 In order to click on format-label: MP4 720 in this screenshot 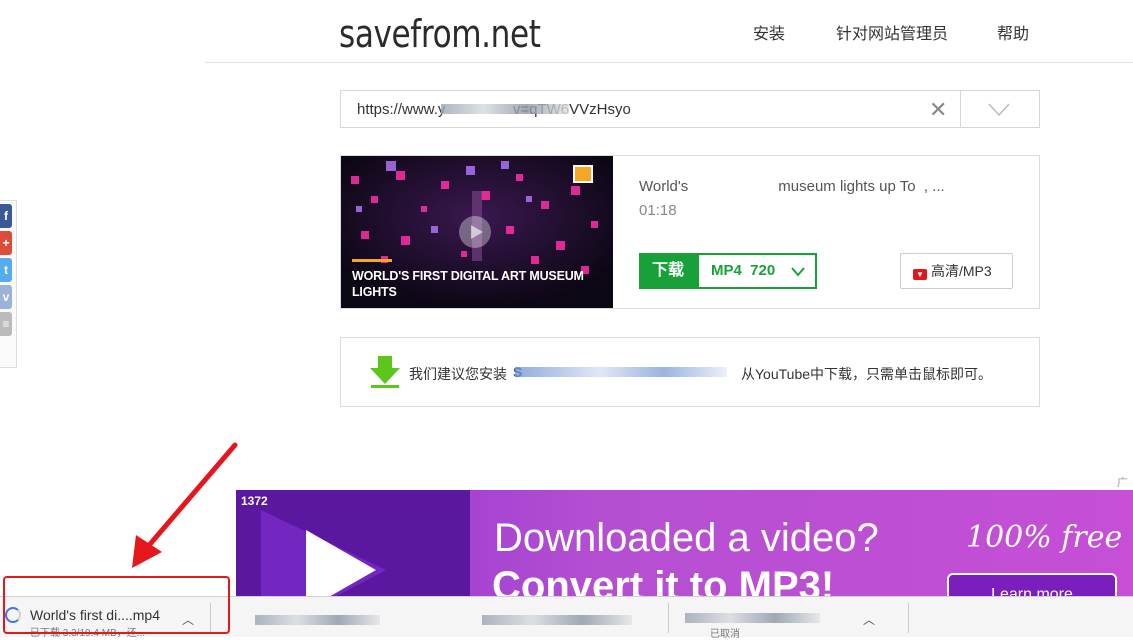, I will do `click(743, 270)`.